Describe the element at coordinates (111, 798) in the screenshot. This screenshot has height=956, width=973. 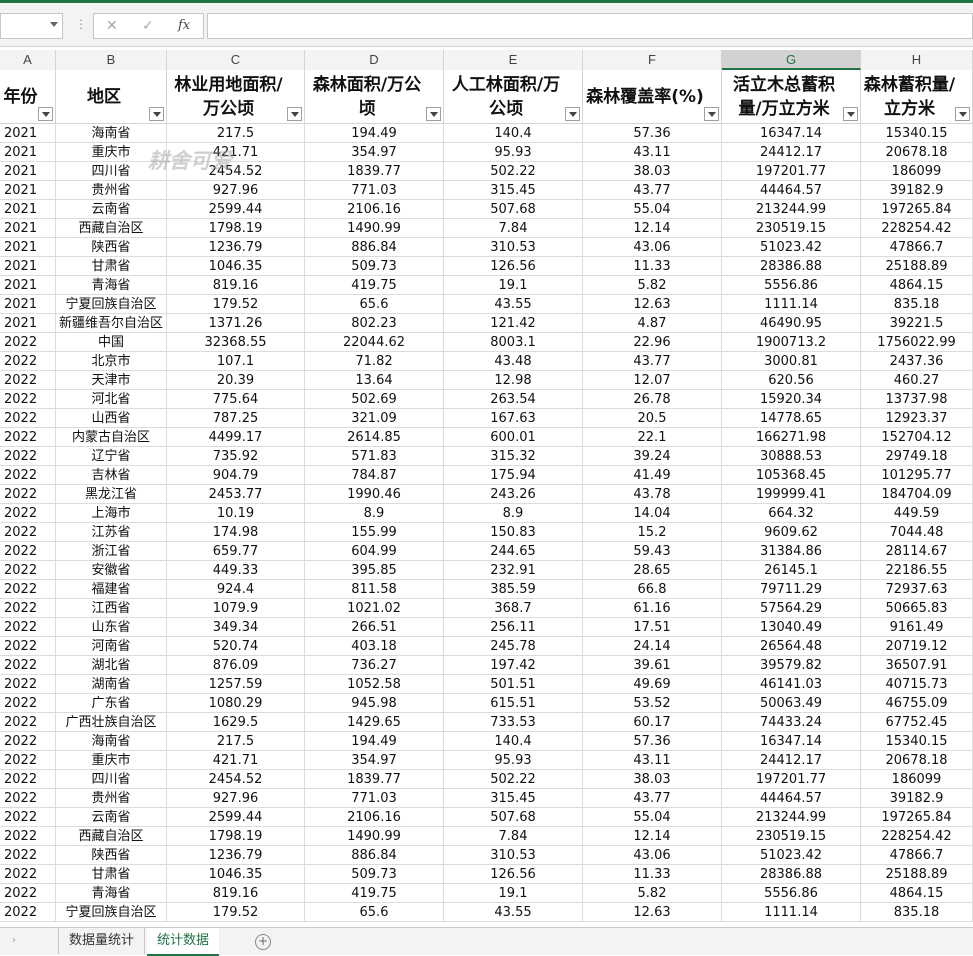
I see `cell-b: 贵州省` at that location.